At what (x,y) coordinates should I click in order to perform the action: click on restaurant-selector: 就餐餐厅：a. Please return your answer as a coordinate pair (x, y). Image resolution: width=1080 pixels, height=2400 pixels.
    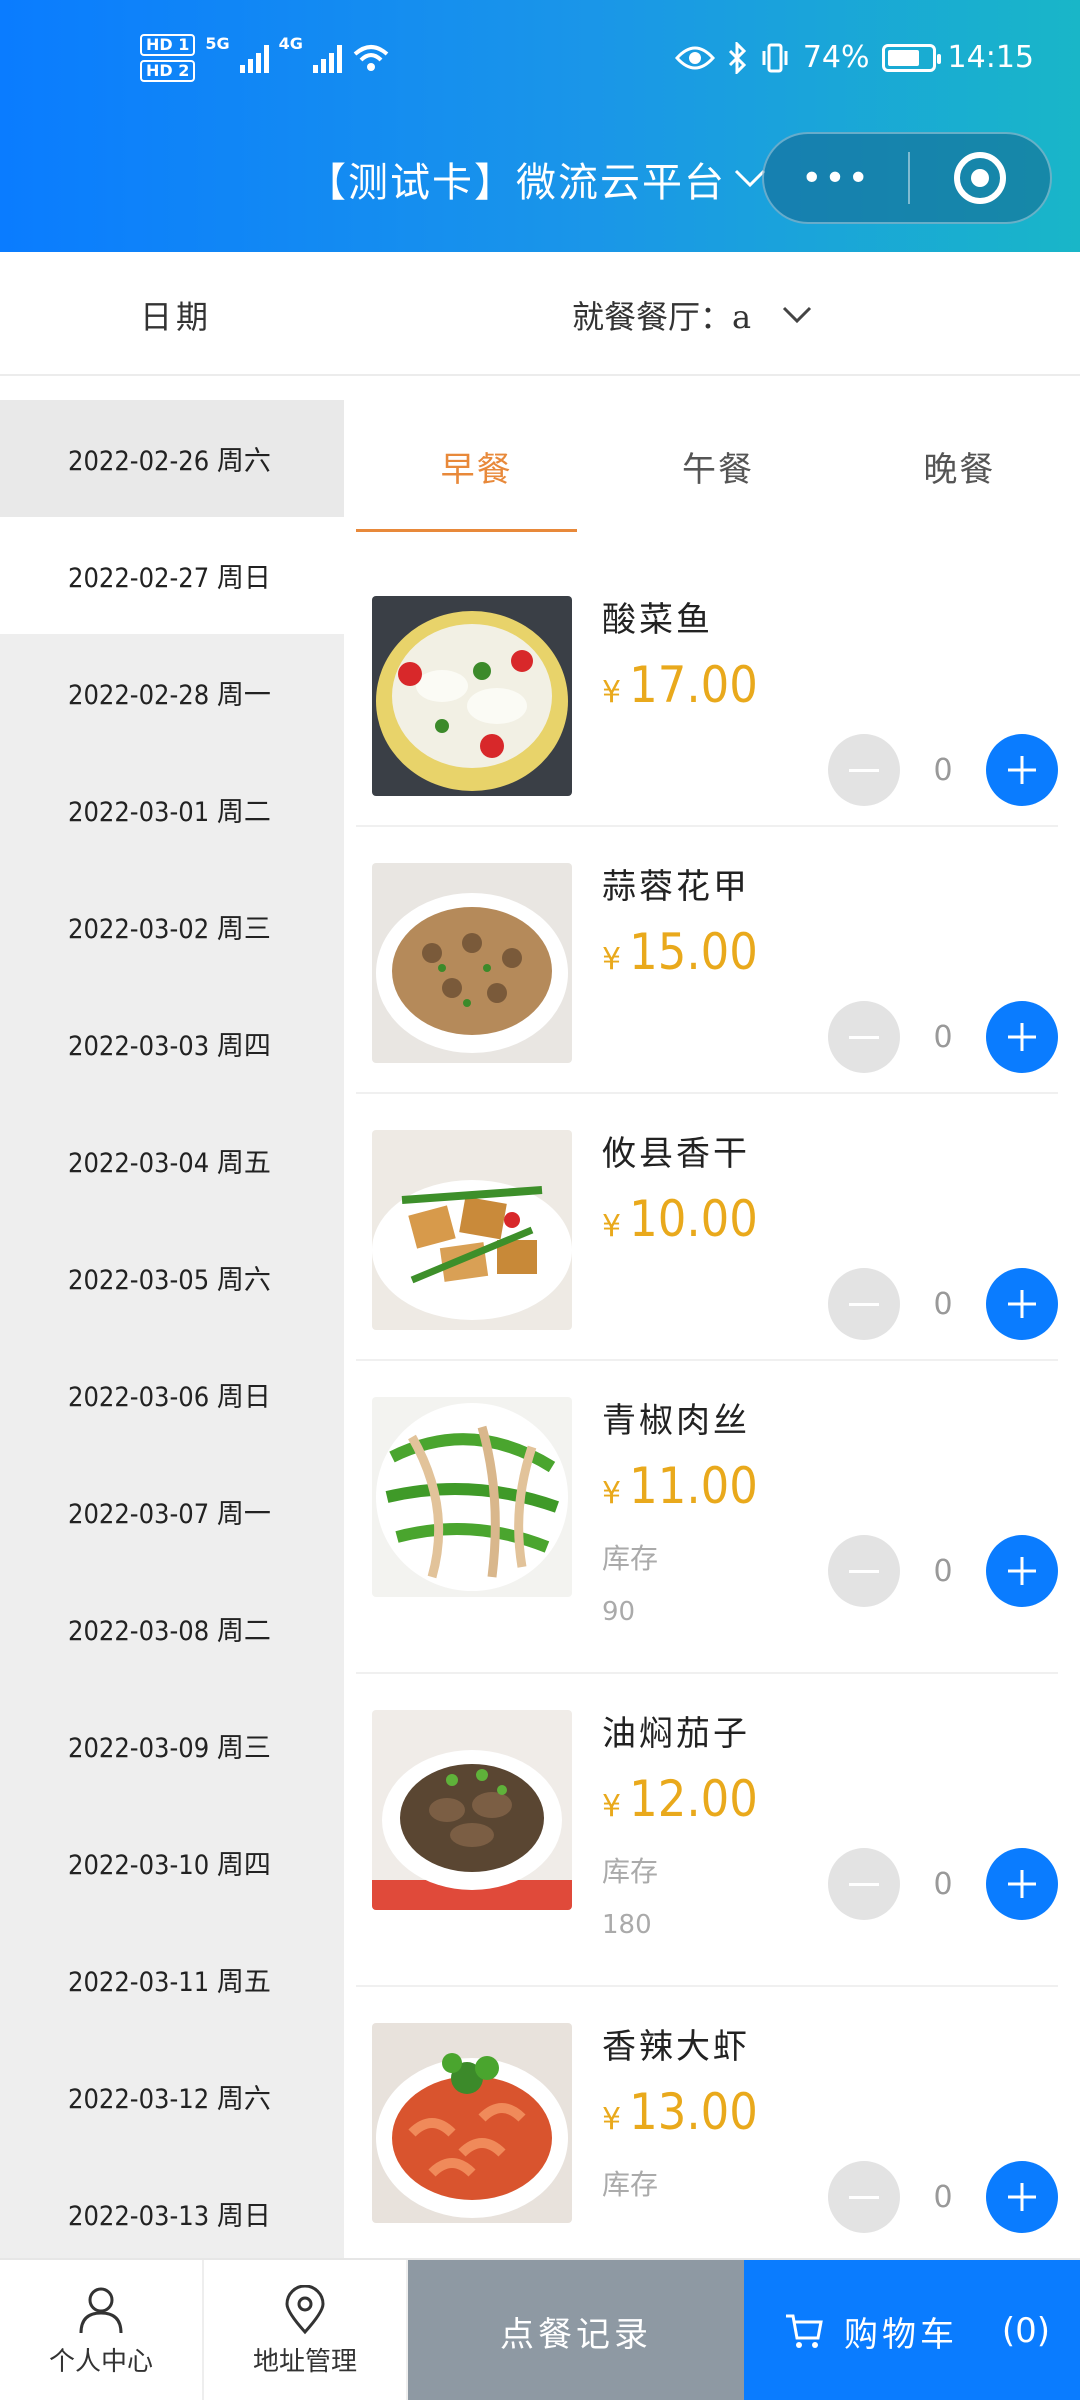
    Looking at the image, I should click on (692, 315).